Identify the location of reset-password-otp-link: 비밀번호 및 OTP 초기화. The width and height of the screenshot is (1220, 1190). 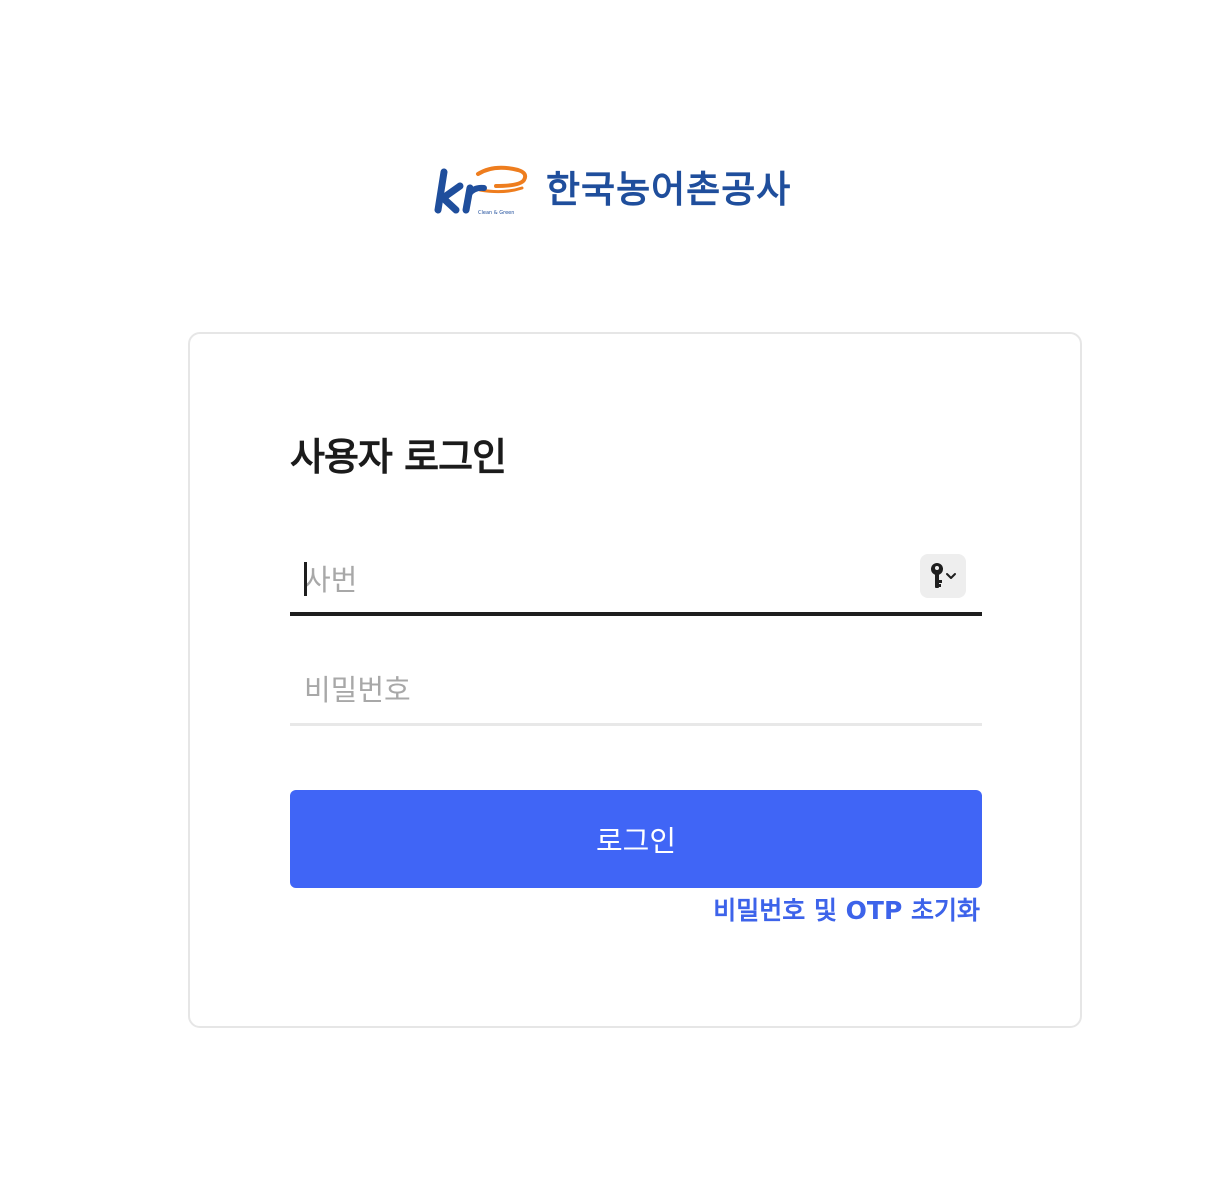
(846, 911).